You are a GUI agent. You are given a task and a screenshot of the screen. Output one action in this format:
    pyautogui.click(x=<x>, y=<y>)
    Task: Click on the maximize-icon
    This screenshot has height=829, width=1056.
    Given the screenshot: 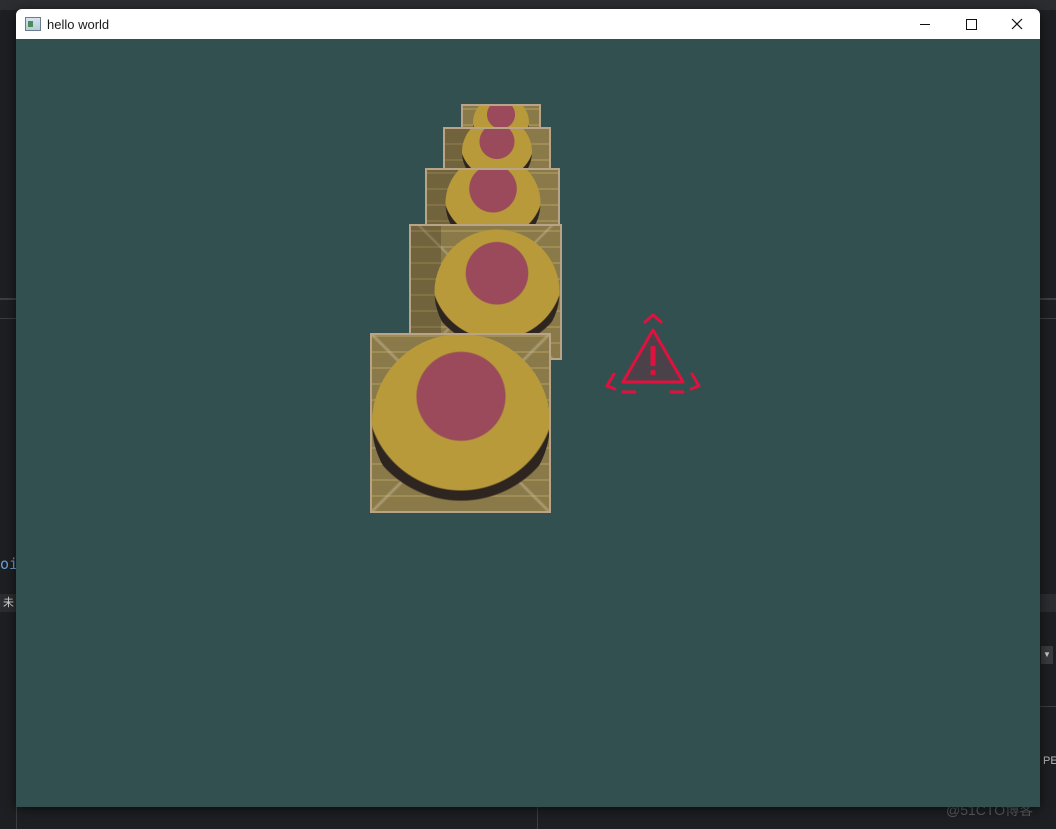 What is the action you would take?
    pyautogui.click(x=971, y=24)
    